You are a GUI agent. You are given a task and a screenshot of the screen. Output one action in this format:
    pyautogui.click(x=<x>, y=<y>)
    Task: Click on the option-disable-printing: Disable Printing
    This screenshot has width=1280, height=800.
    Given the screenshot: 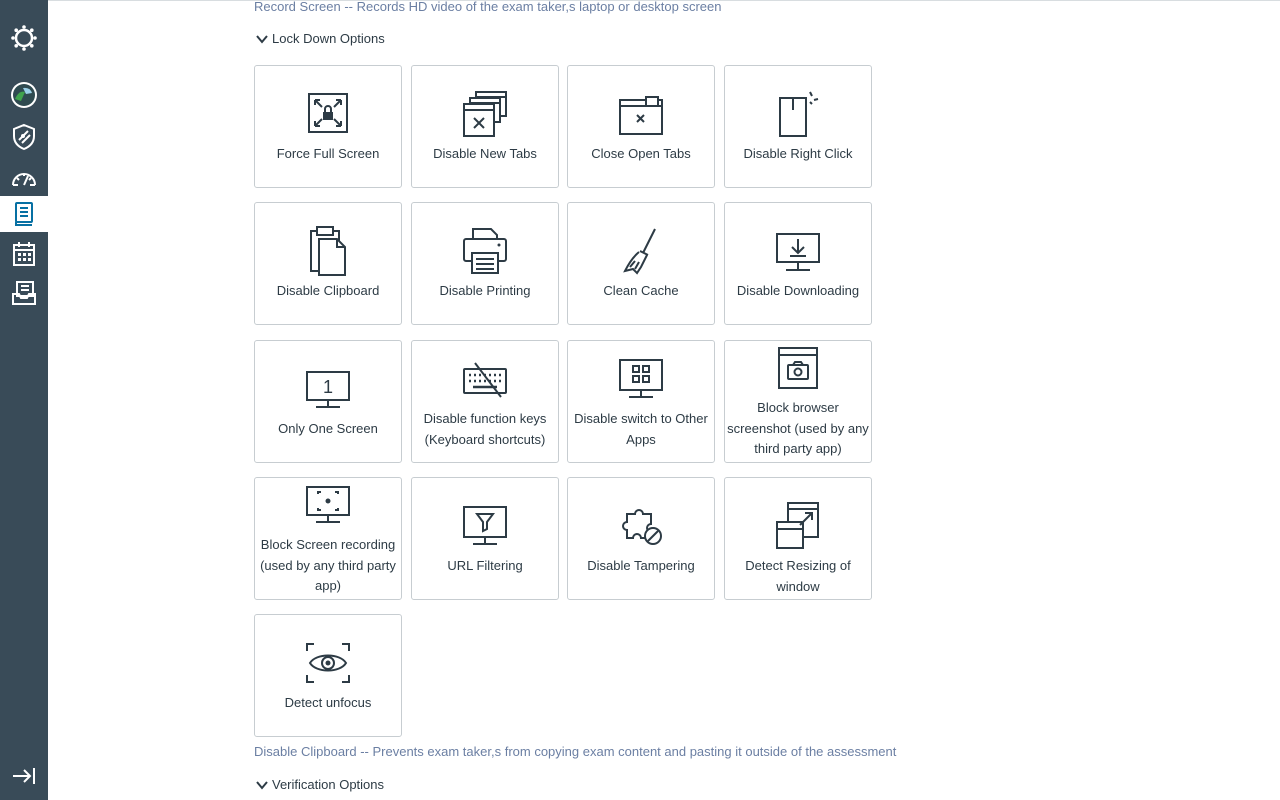 What is the action you would take?
    pyautogui.click(x=485, y=263)
    